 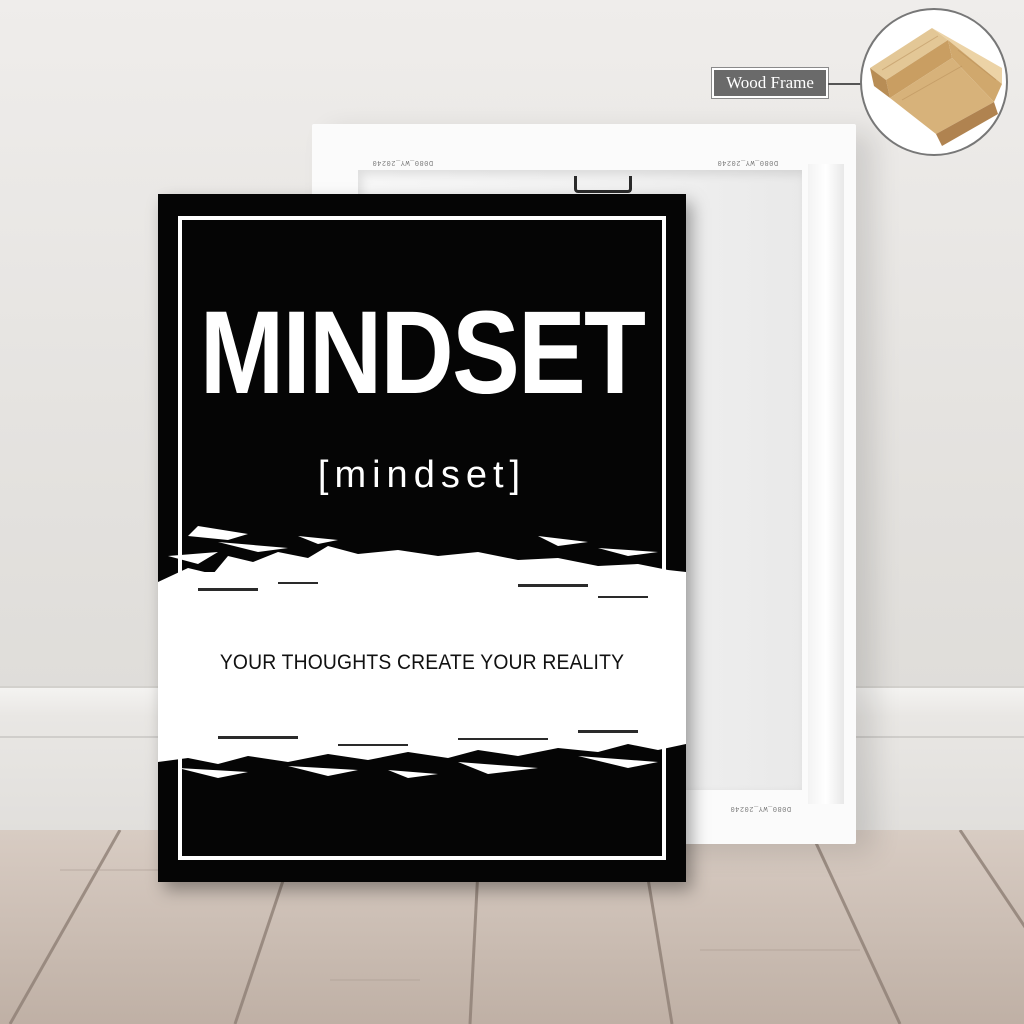 What do you see at coordinates (826, 484) in the screenshot?
I see `stretcher-bar` at bounding box center [826, 484].